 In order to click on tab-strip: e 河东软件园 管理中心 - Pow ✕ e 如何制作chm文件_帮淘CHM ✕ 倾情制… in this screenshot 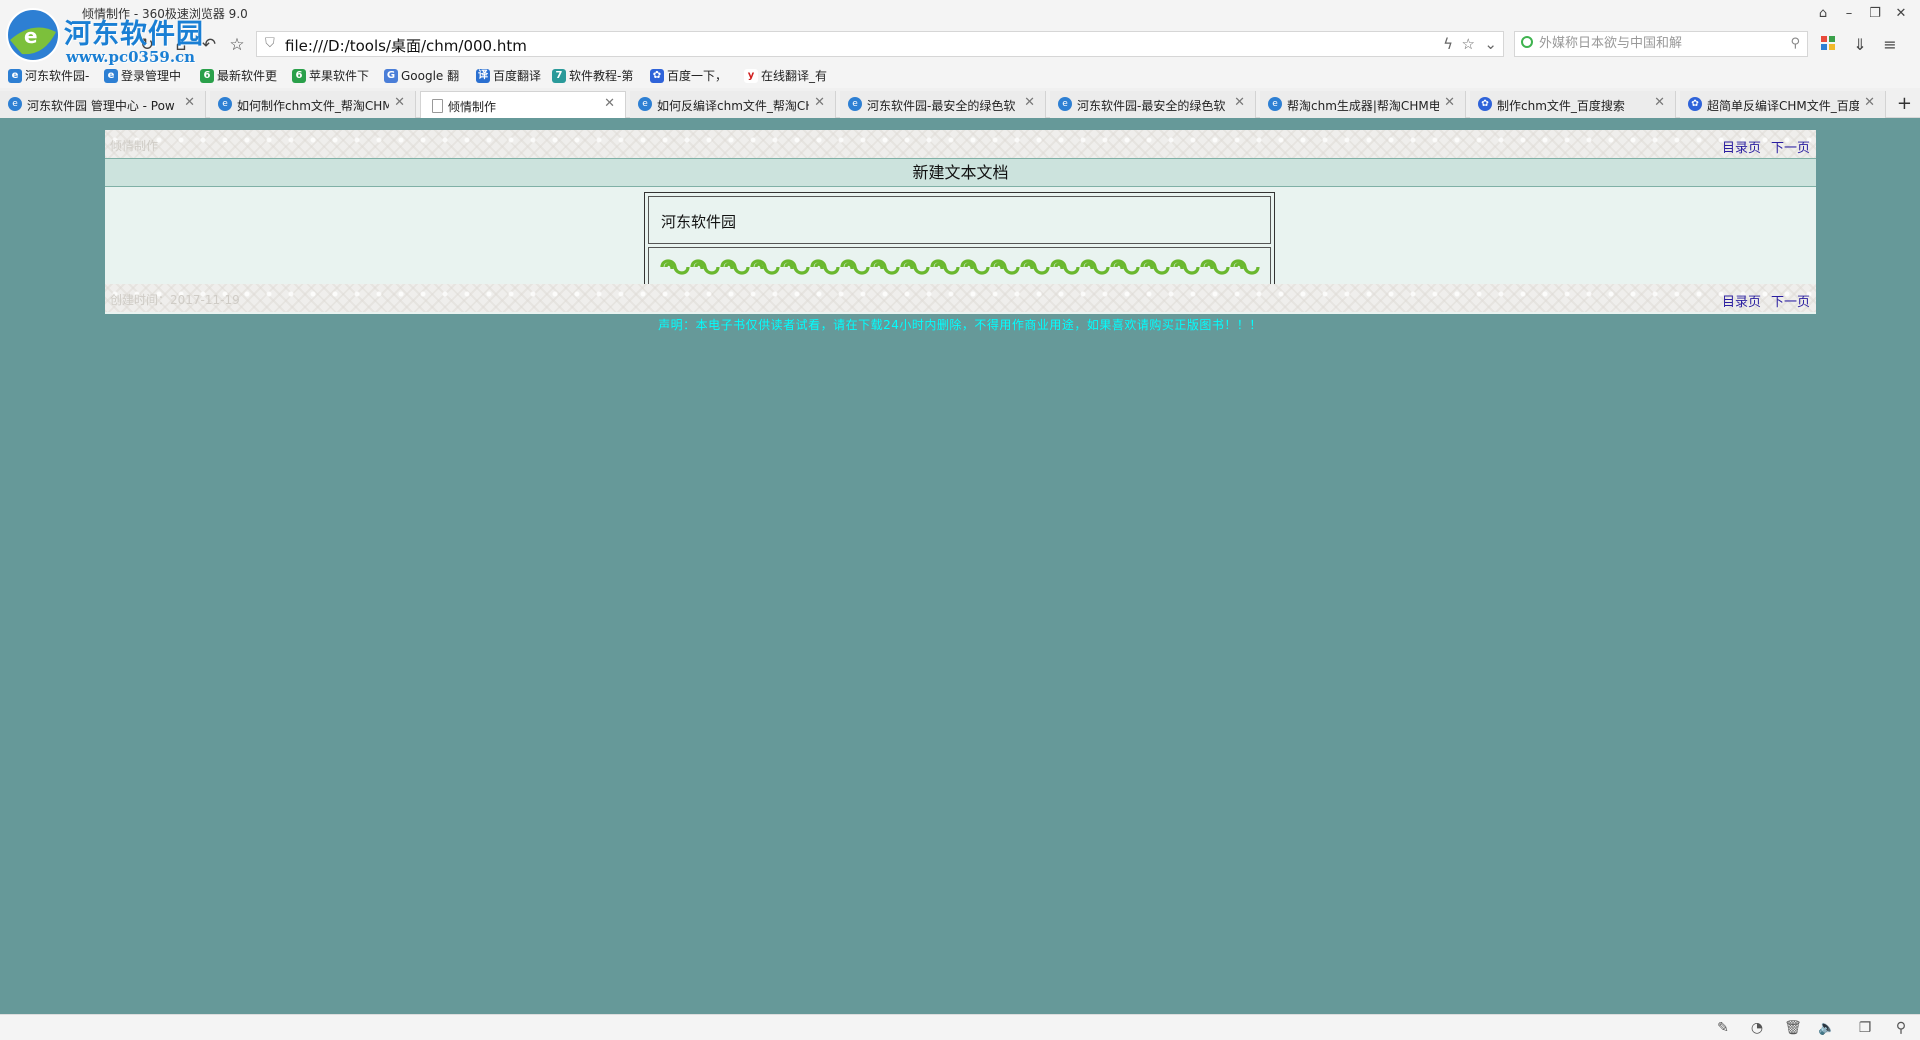, I will do `click(960, 103)`.